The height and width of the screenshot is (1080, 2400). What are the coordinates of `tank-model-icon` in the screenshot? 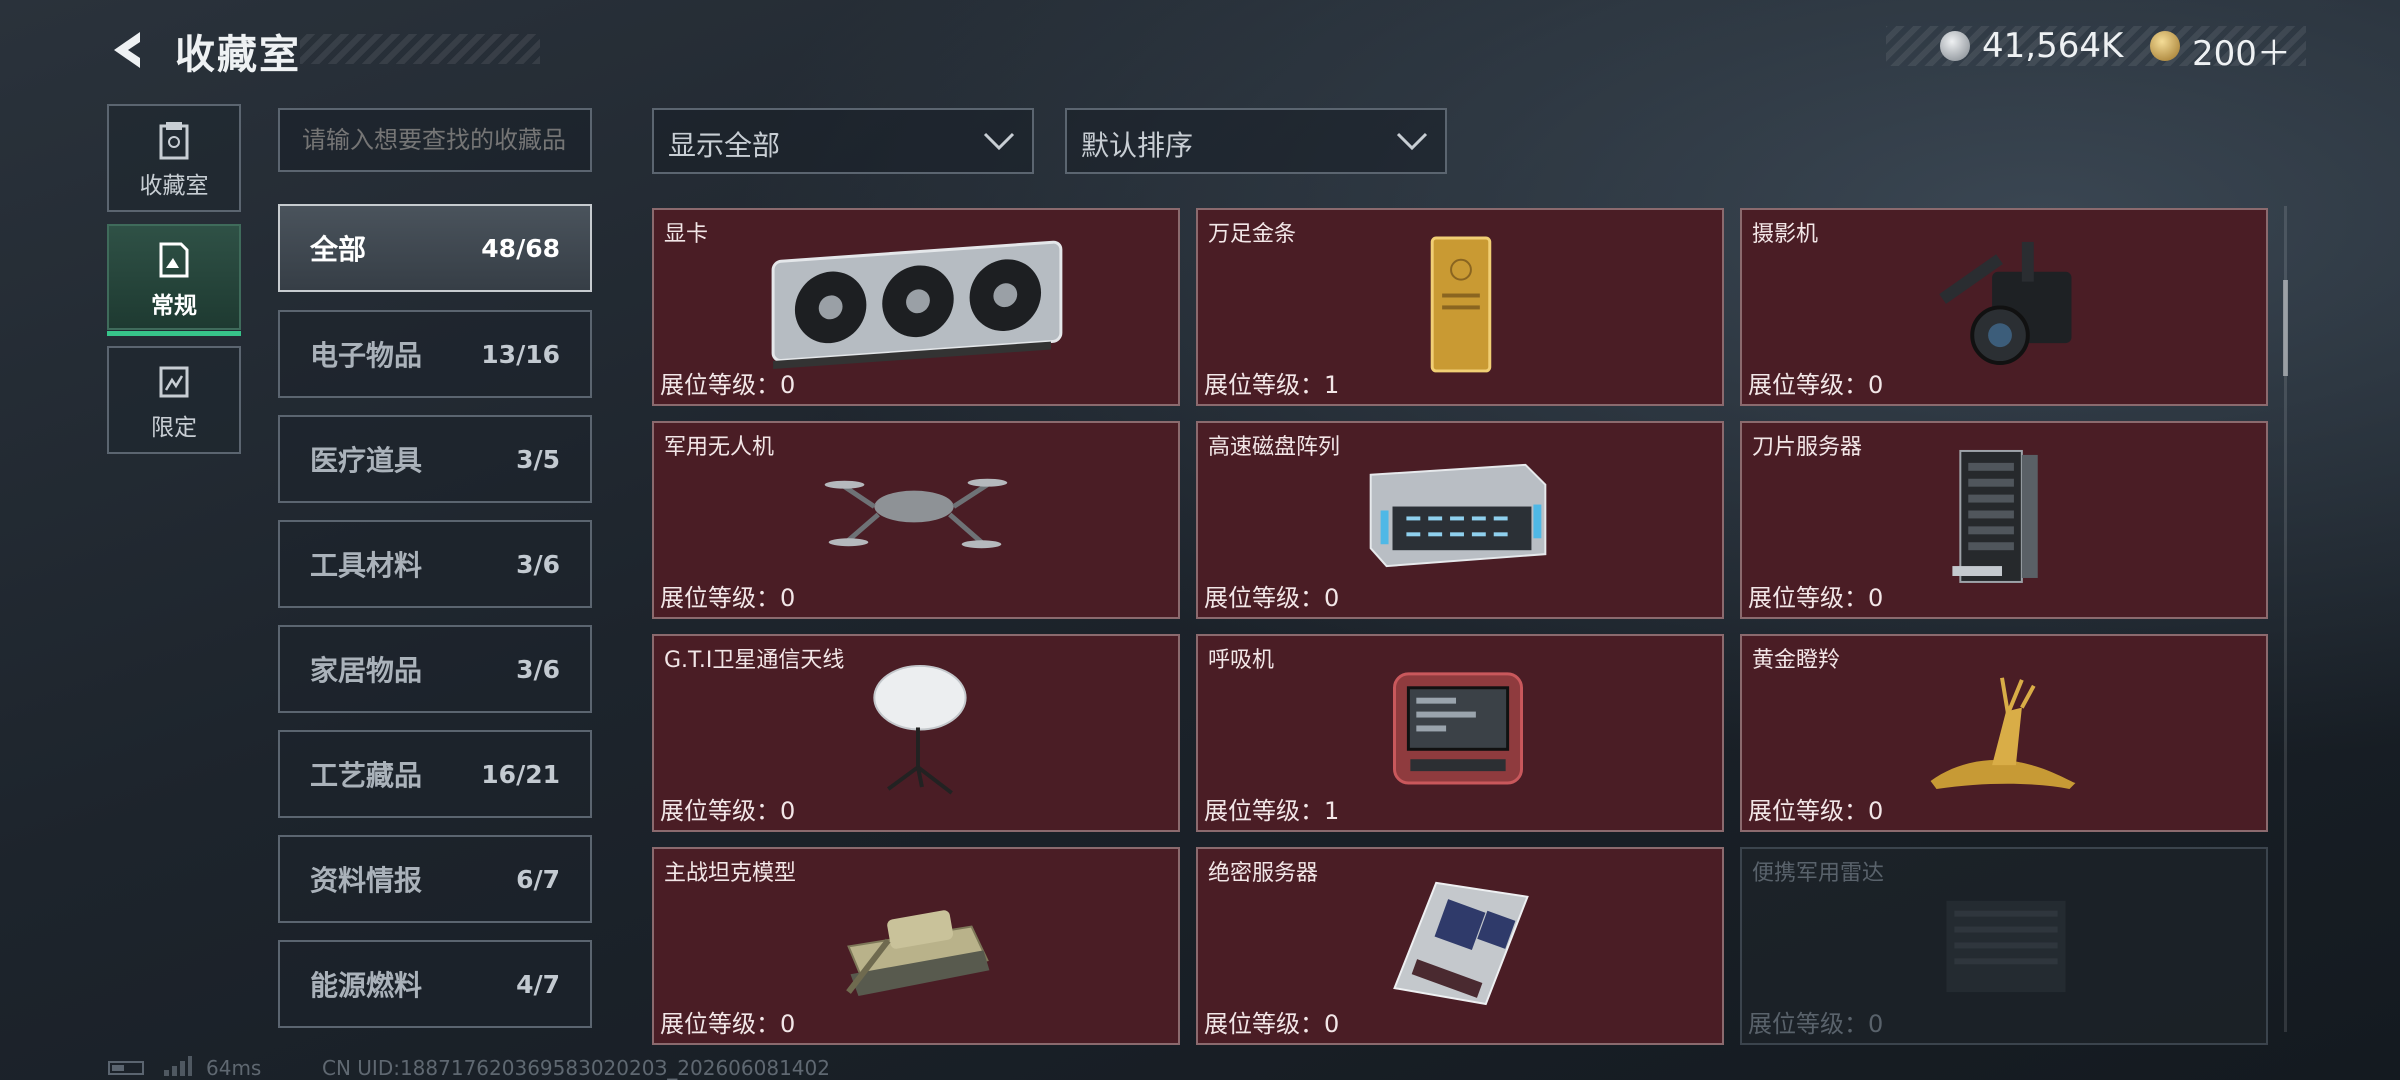 It's located at (918, 953).